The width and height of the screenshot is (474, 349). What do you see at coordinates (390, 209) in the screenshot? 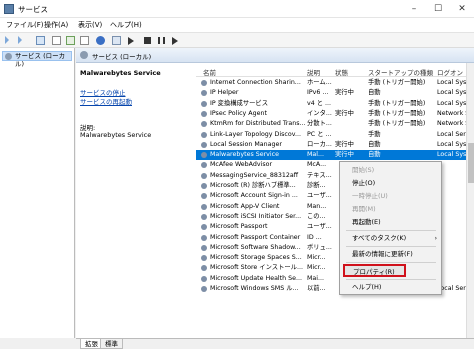
I see `menu-item-resume: 再開(M)` at bounding box center [390, 209].